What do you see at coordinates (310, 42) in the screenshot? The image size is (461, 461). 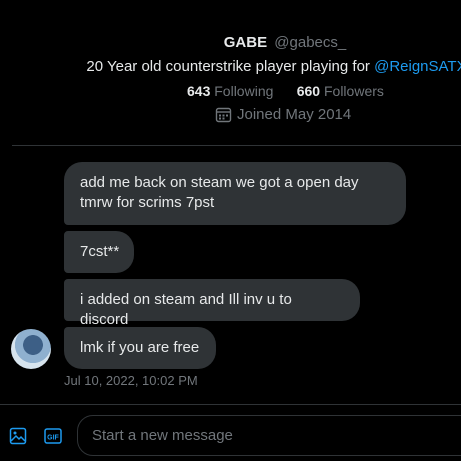 I see `profile-handle: @gabecs_` at bounding box center [310, 42].